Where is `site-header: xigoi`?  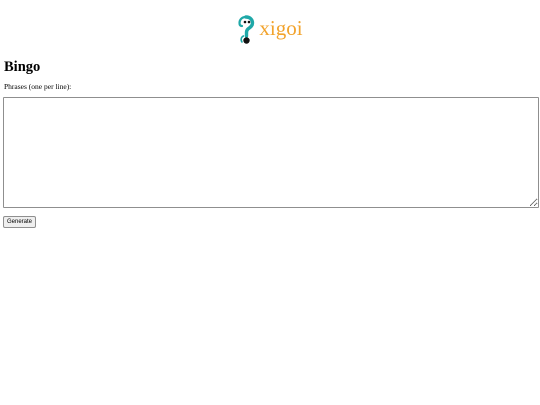 site-header: xigoi is located at coordinates (270, 30).